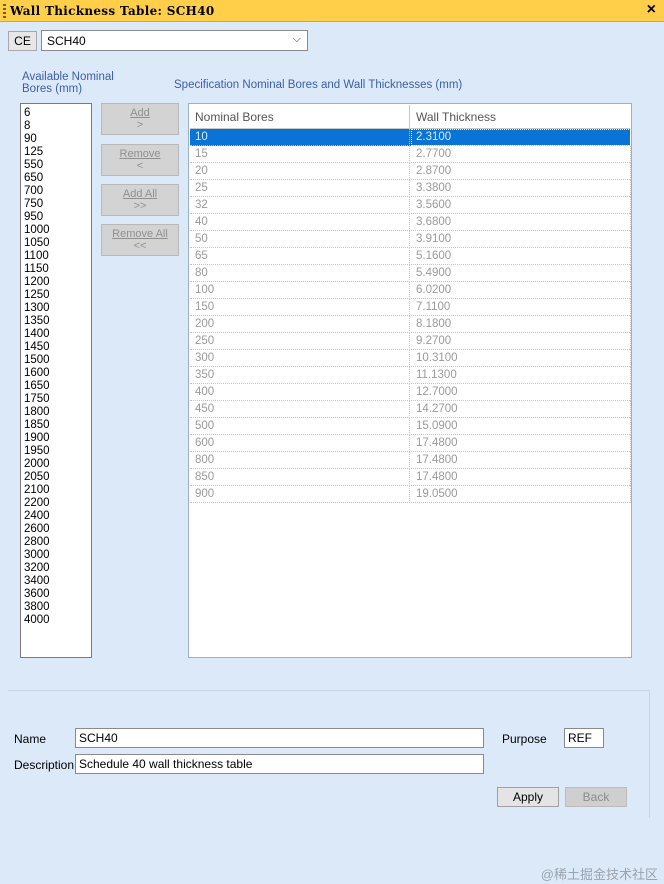  Describe the element at coordinates (521, 171) in the screenshot. I see `cell-wall-thickness: 2.8700` at that location.